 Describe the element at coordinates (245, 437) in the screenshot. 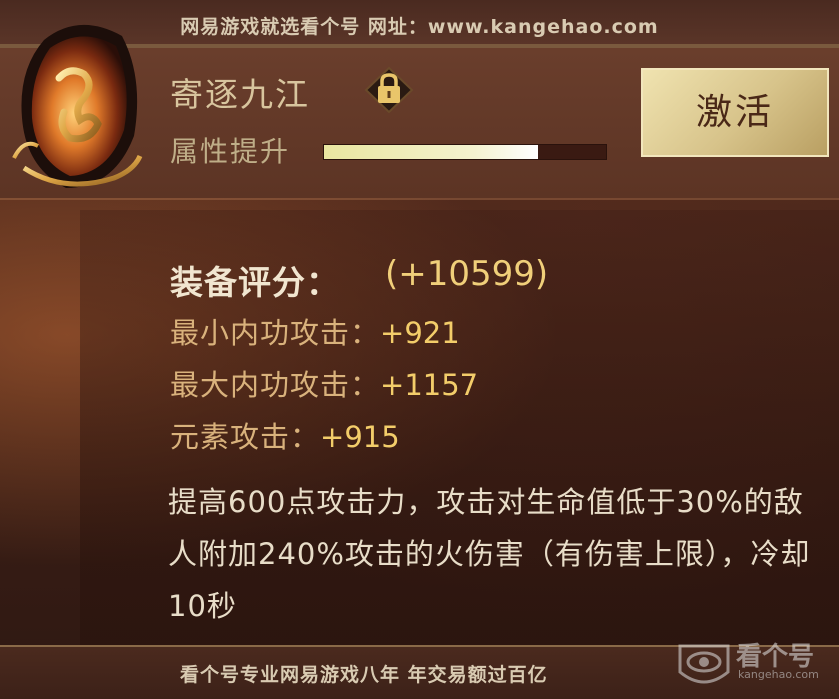

I see `stat-label: 元素攻击：` at that location.